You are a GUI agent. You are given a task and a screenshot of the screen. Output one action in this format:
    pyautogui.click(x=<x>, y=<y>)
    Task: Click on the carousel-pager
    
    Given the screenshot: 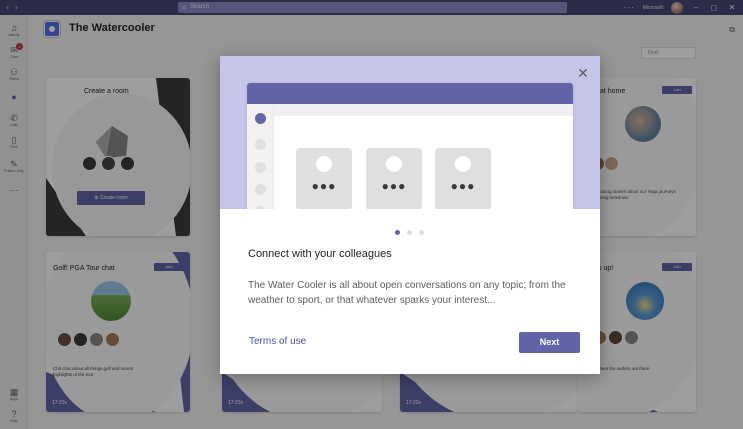 What is the action you would take?
    pyautogui.click(x=409, y=232)
    